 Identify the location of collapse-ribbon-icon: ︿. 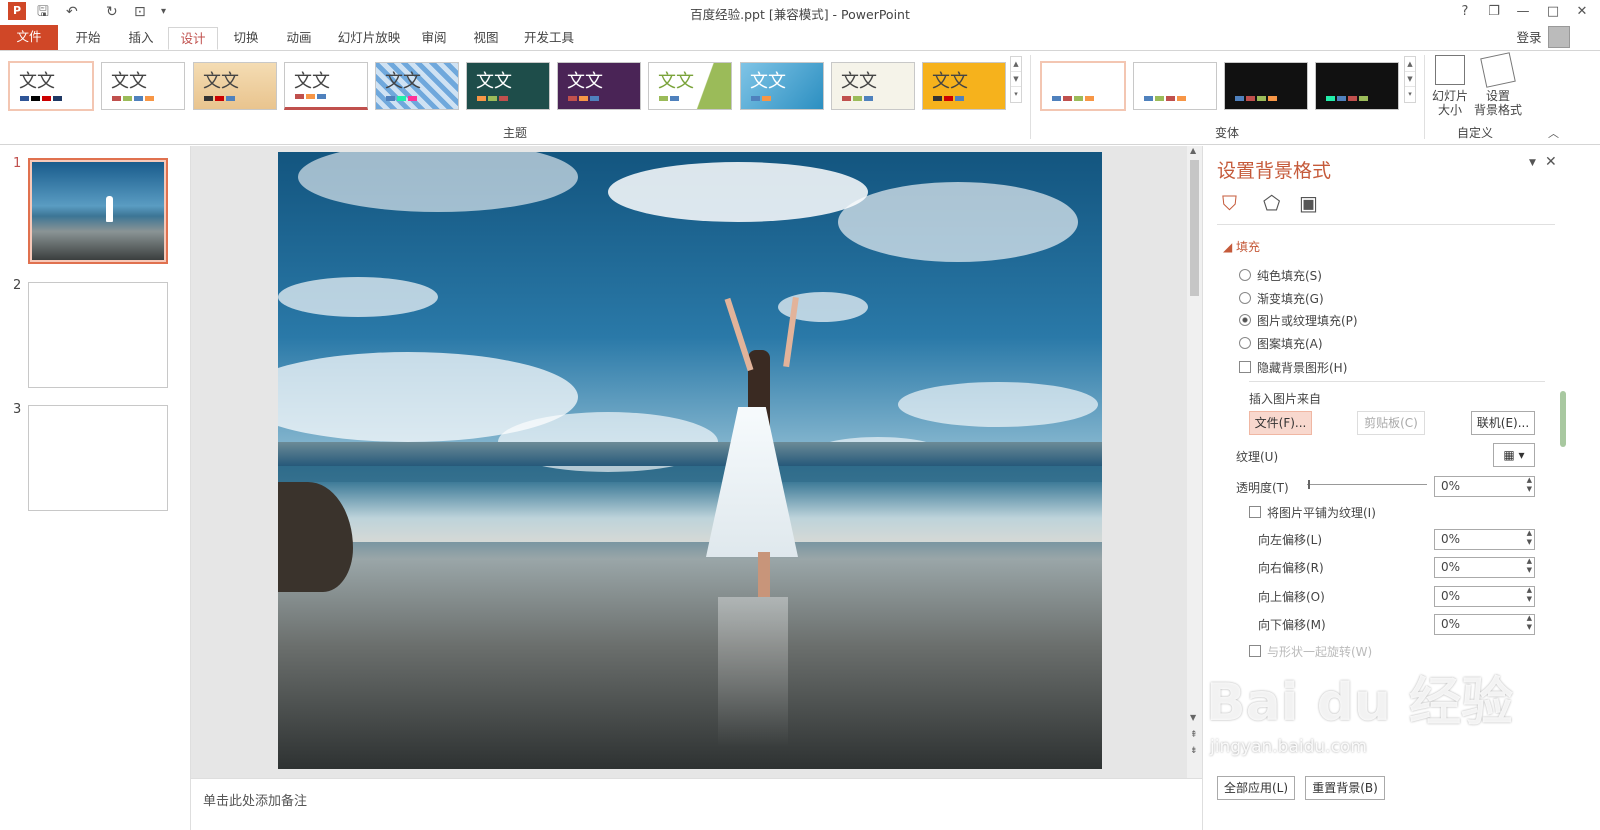
(1553, 133).